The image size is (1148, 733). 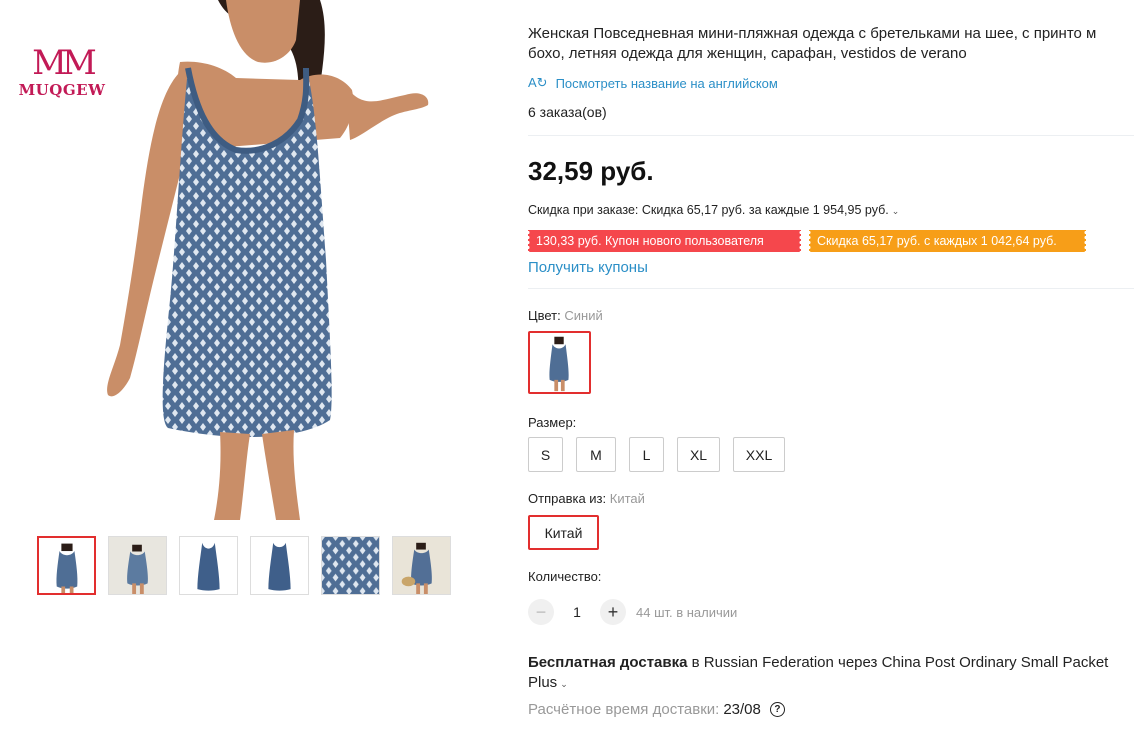 I want to click on color-value: Синий, so click(x=583, y=315).